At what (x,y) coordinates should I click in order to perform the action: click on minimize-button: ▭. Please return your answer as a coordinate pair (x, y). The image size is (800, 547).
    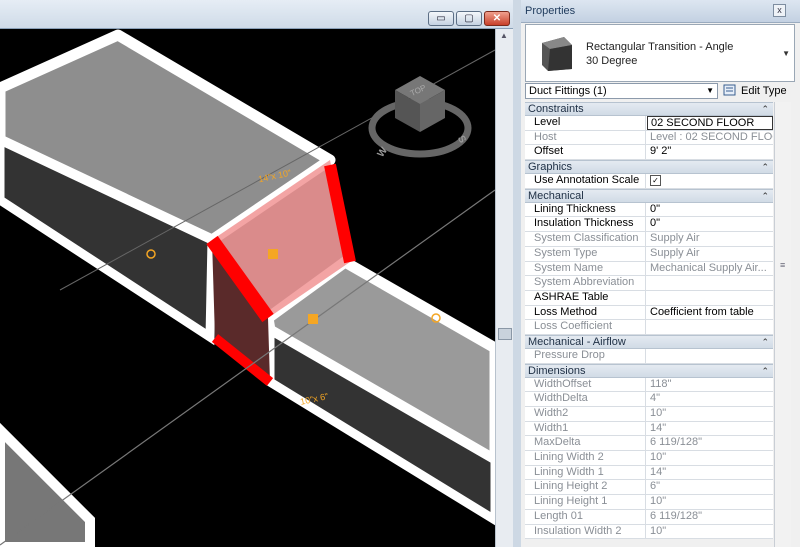
    Looking at the image, I should click on (441, 18).